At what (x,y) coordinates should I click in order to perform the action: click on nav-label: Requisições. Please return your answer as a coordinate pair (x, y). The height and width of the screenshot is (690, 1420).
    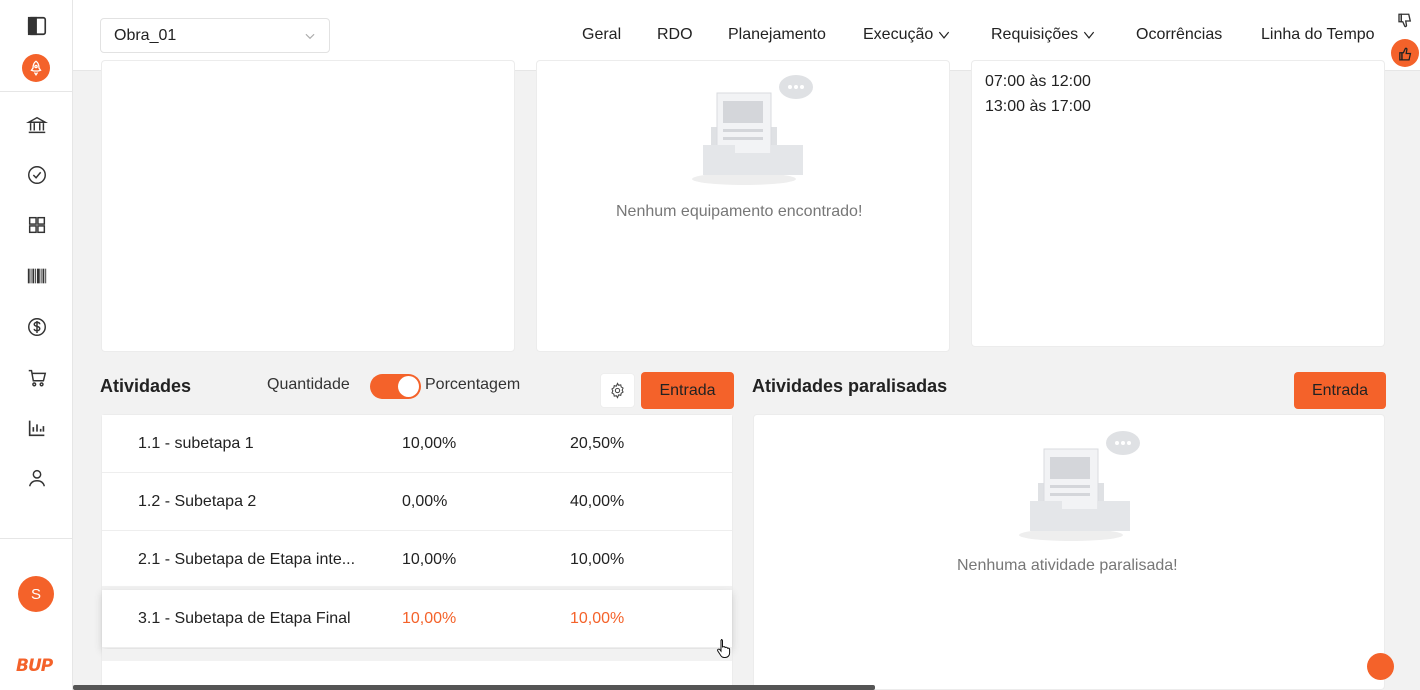
    Looking at the image, I should click on (1035, 34).